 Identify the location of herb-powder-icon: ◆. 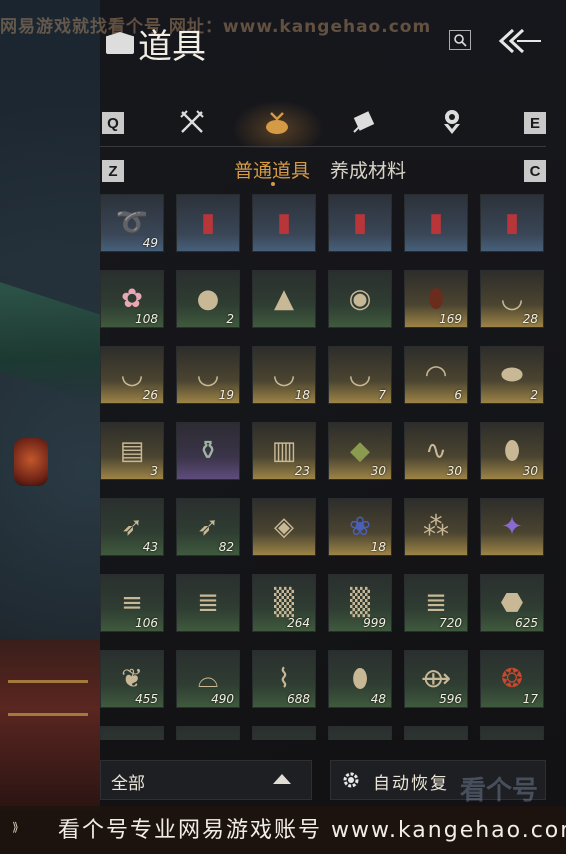
(360, 451).